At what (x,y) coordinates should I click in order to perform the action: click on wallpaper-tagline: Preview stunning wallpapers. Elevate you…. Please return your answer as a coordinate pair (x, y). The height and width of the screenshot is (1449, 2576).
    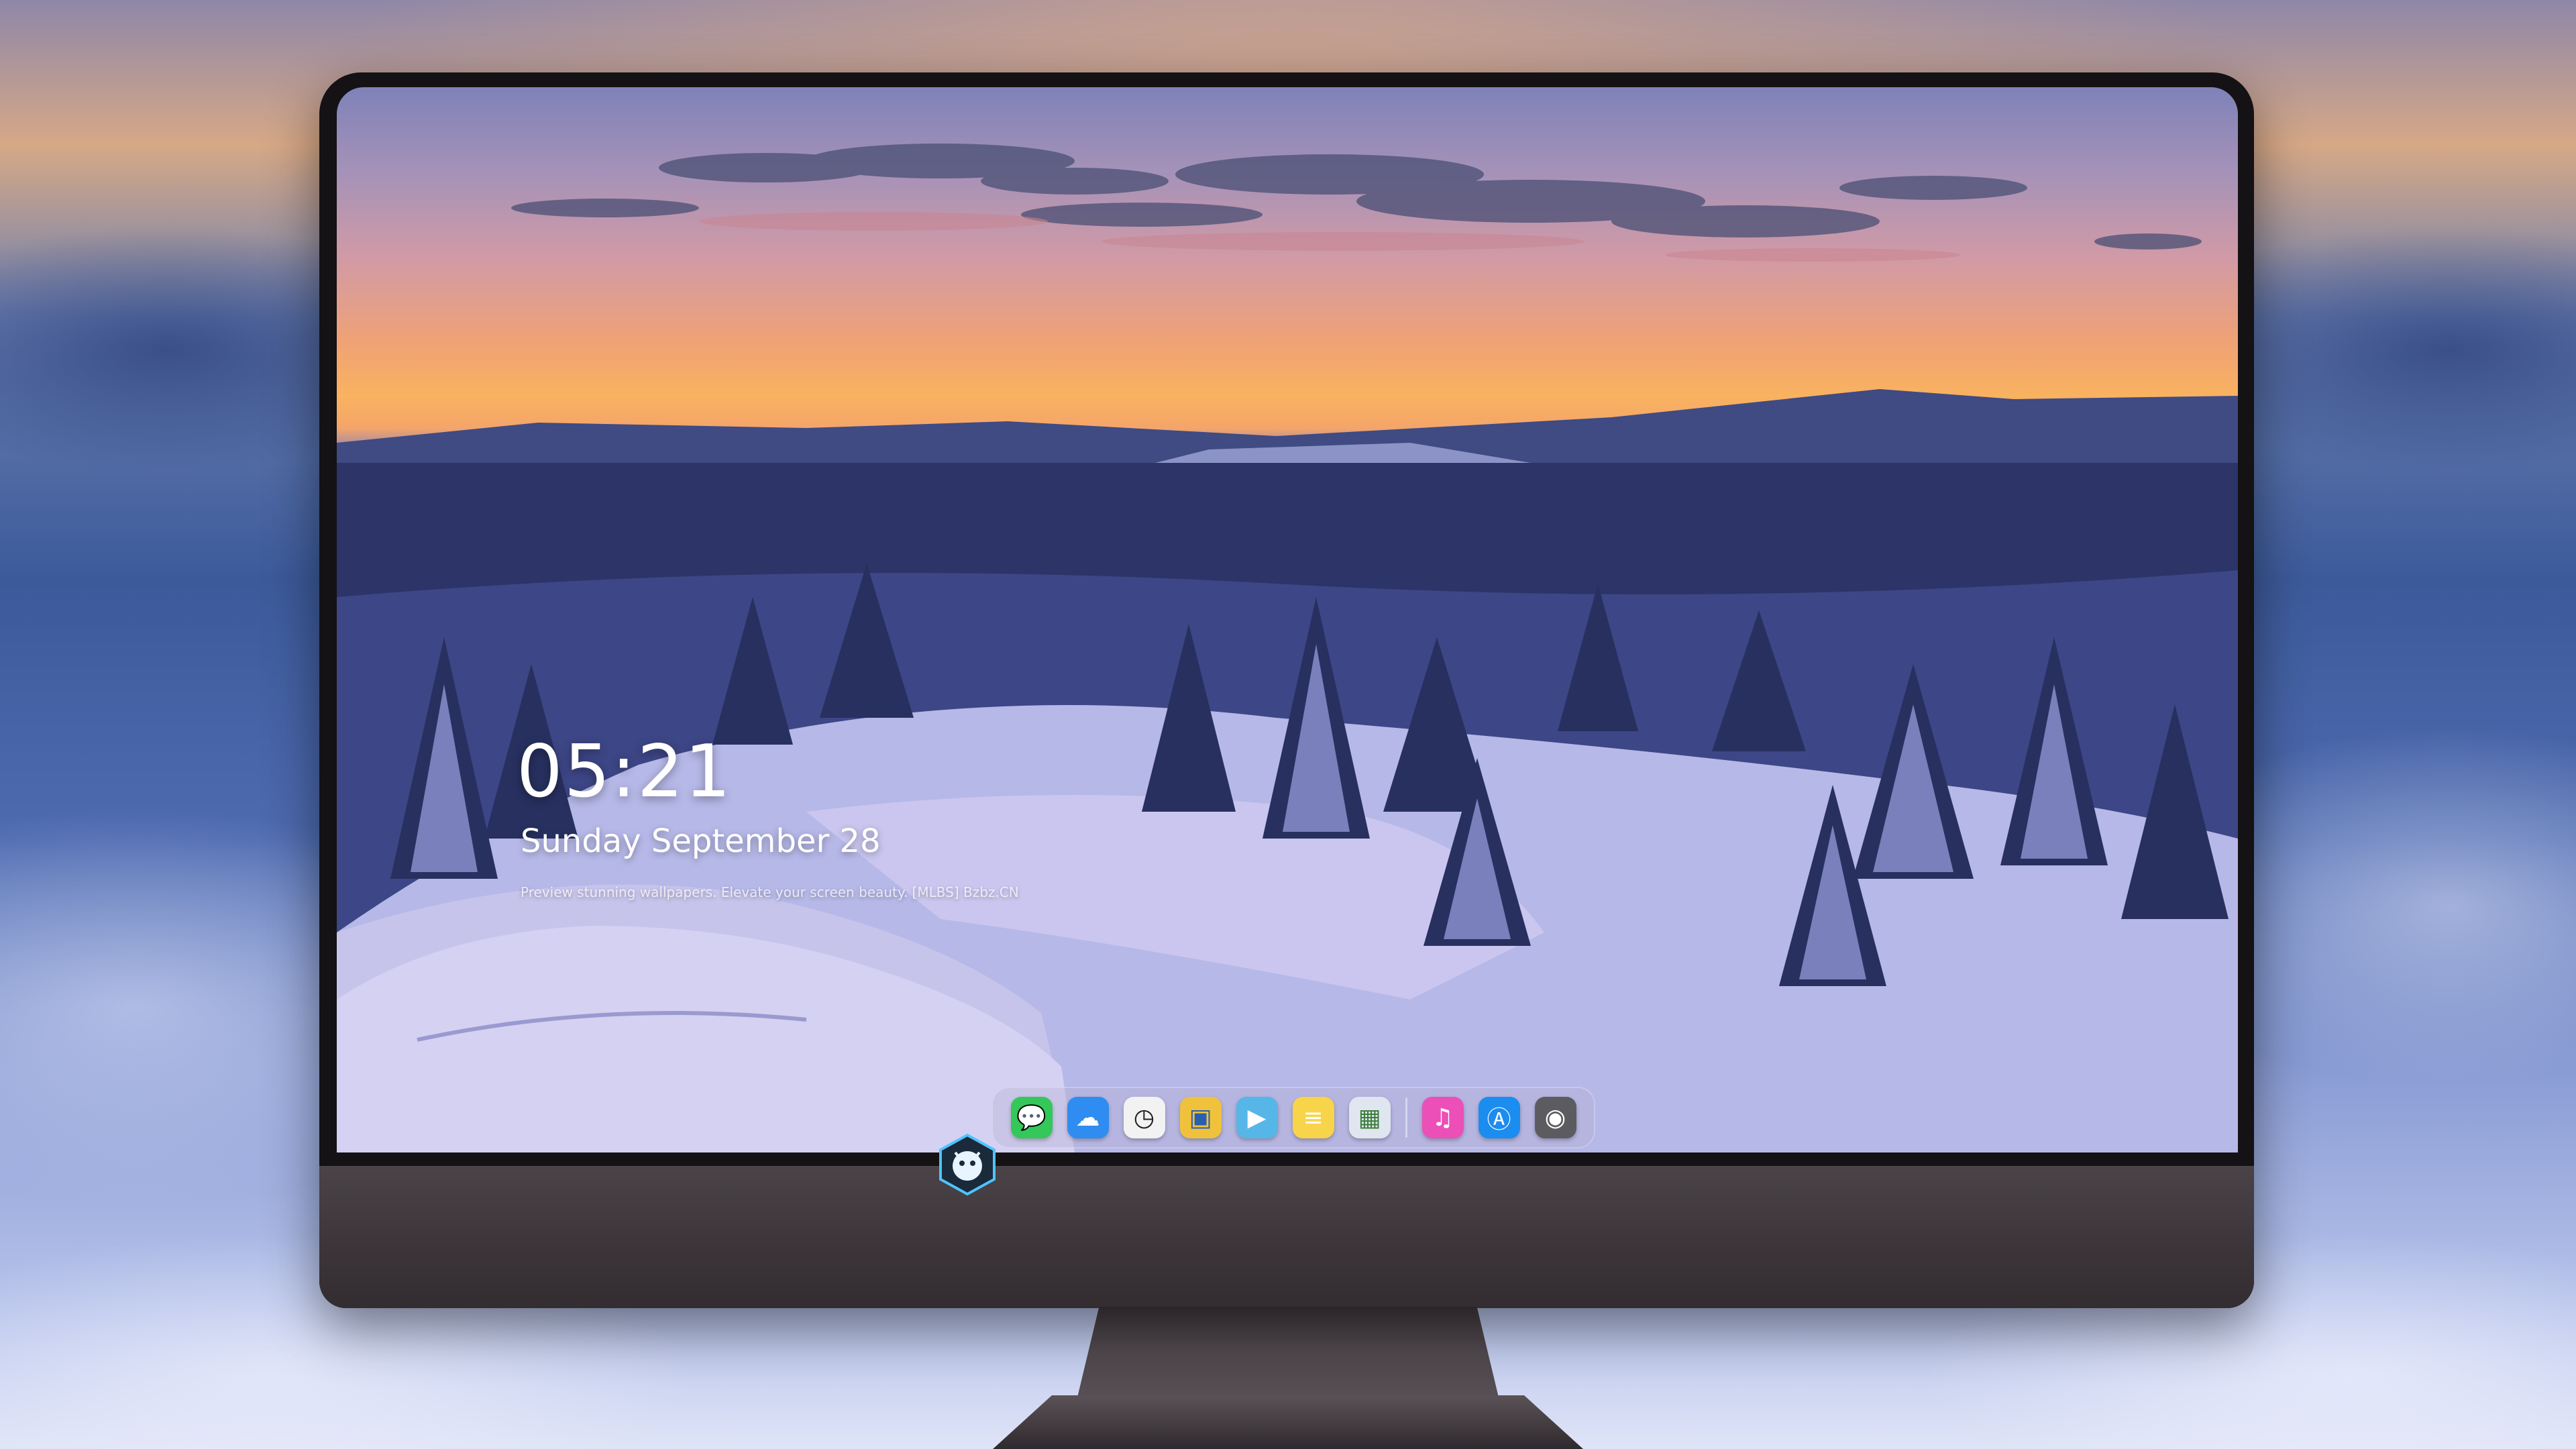
    Looking at the image, I should click on (770, 892).